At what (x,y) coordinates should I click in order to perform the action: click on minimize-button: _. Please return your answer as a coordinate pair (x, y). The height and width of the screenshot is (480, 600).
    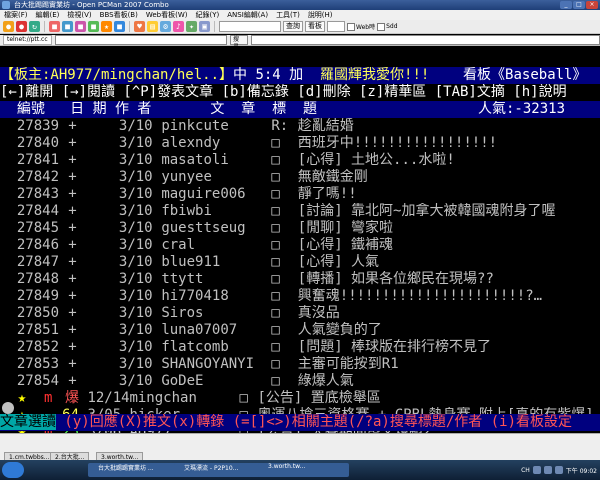
    Looking at the image, I should click on (566, 5).